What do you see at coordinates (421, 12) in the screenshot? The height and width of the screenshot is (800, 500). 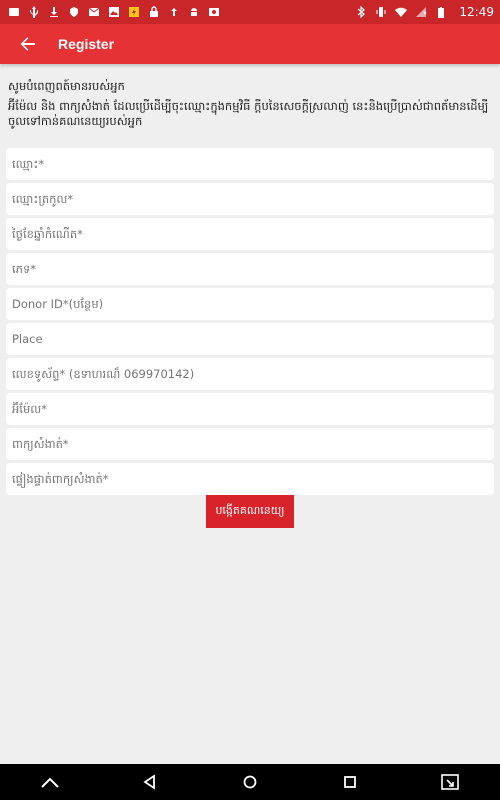 I see `no-sim-icon` at bounding box center [421, 12].